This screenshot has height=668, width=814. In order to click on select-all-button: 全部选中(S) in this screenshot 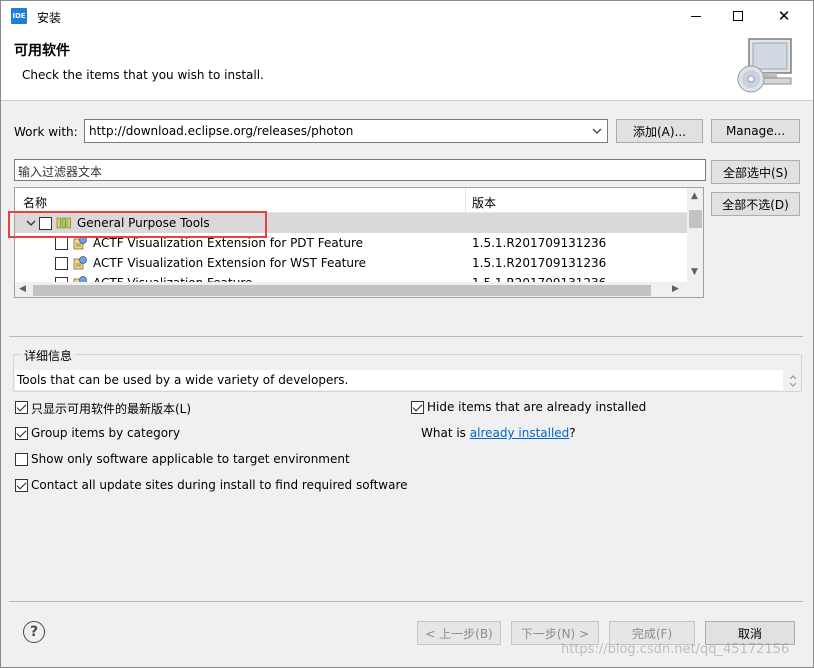, I will do `click(755, 172)`.